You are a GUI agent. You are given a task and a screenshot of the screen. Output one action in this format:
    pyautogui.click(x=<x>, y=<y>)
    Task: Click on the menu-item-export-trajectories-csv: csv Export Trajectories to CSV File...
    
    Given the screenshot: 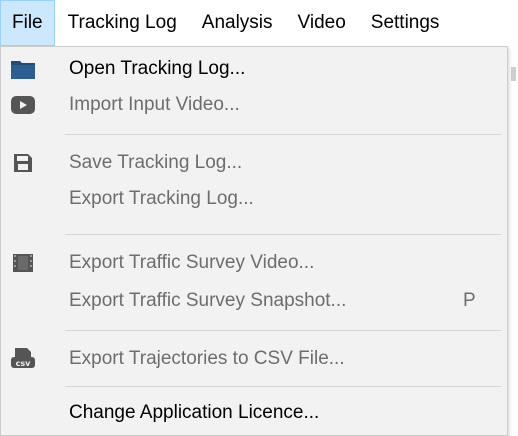 What is the action you would take?
    pyautogui.click(x=254, y=359)
    